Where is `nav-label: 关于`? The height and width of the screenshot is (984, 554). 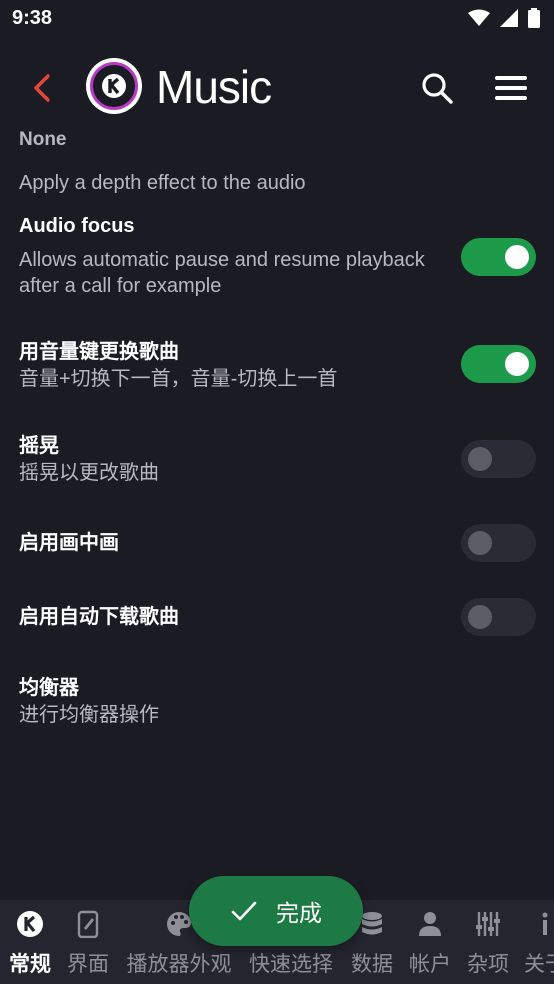 nav-label: 关于 is located at coordinates (539, 964).